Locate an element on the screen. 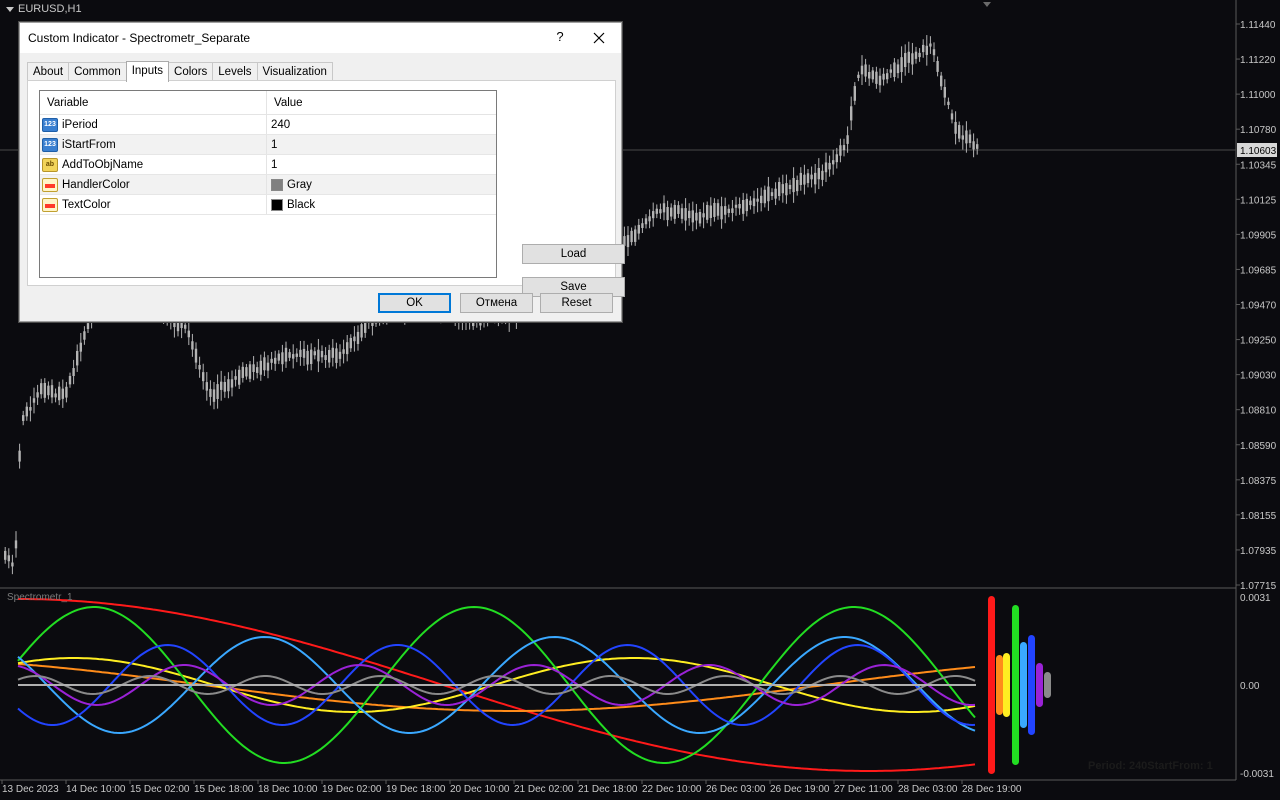 Image resolution: width=1280 pixels, height=800 pixels. tab-visualization: Visualization is located at coordinates (294, 71).